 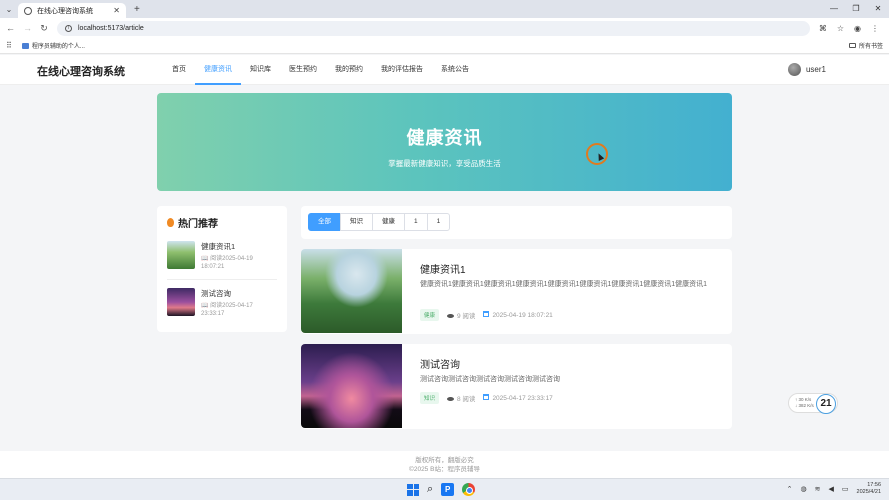 What do you see at coordinates (444, 163) in the screenshot?
I see `banner-subtitle: 掌握最新健康知识，享受品质生活` at bounding box center [444, 163].